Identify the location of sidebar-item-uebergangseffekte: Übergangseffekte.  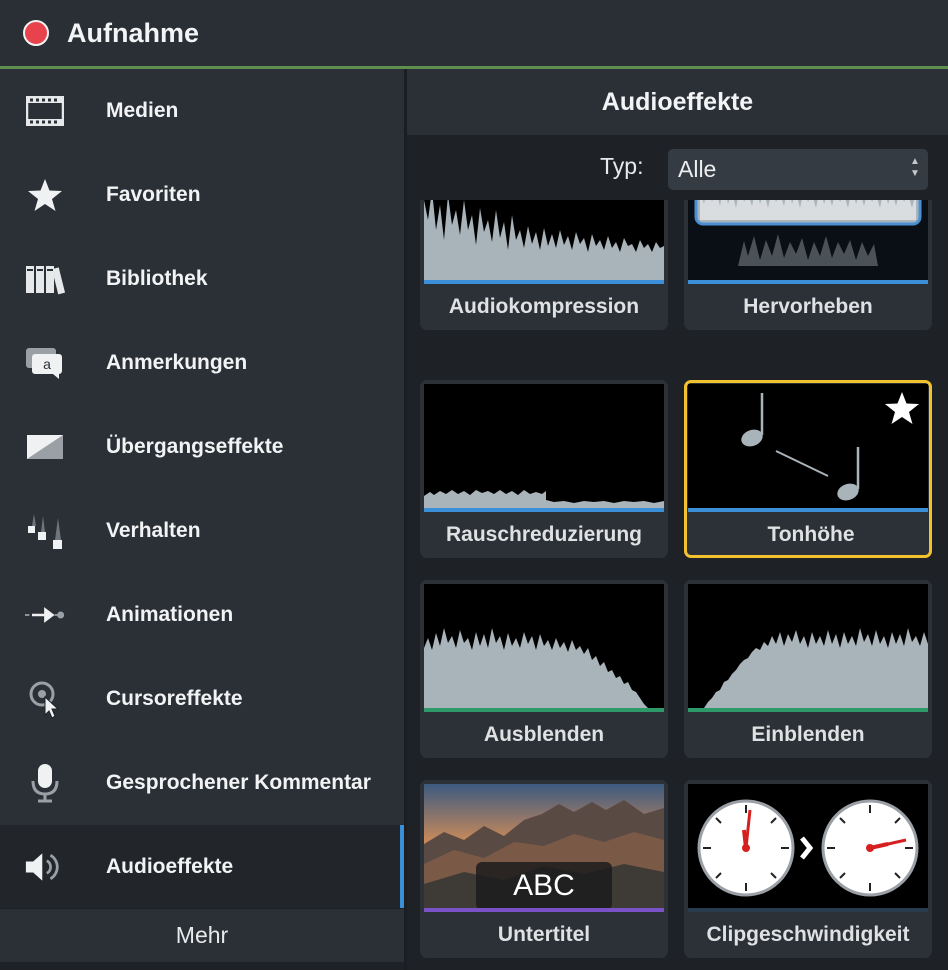
(202, 447).